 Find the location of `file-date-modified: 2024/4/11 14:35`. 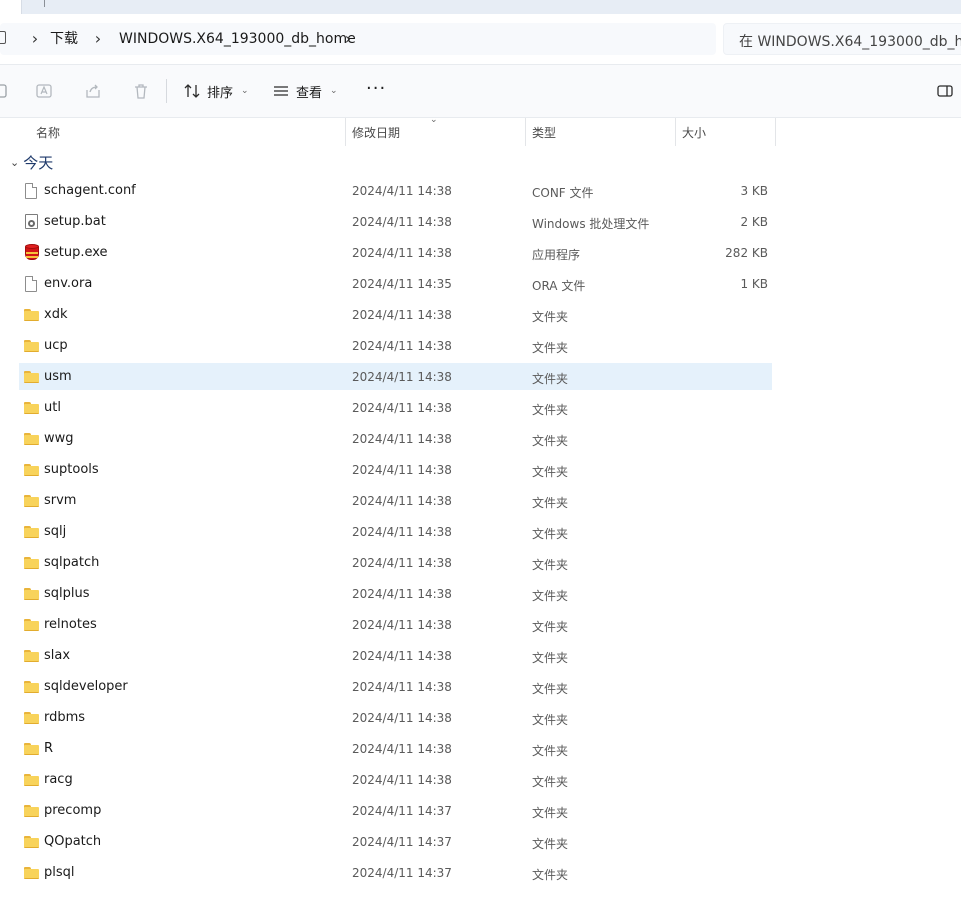

file-date-modified: 2024/4/11 14:35 is located at coordinates (402, 284).